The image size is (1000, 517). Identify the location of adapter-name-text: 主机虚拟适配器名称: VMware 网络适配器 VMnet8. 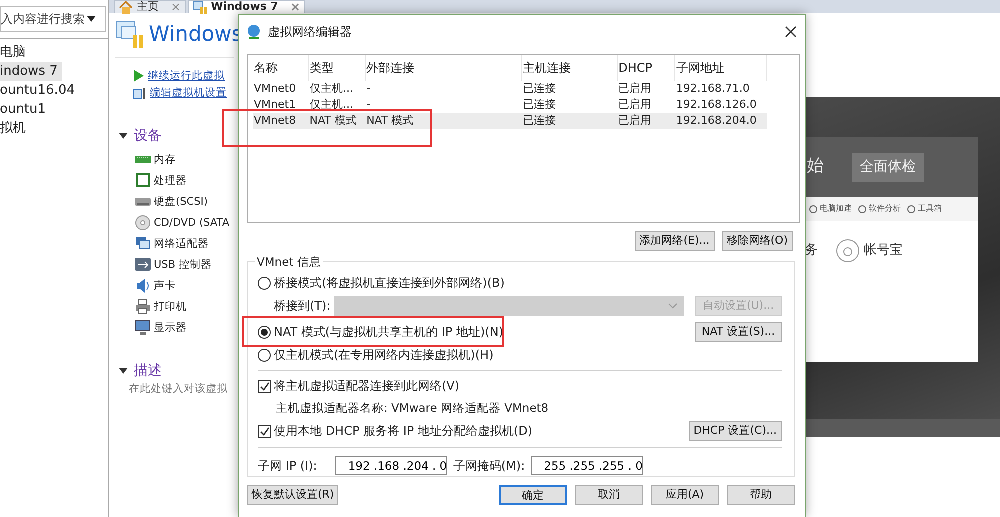
(412, 408).